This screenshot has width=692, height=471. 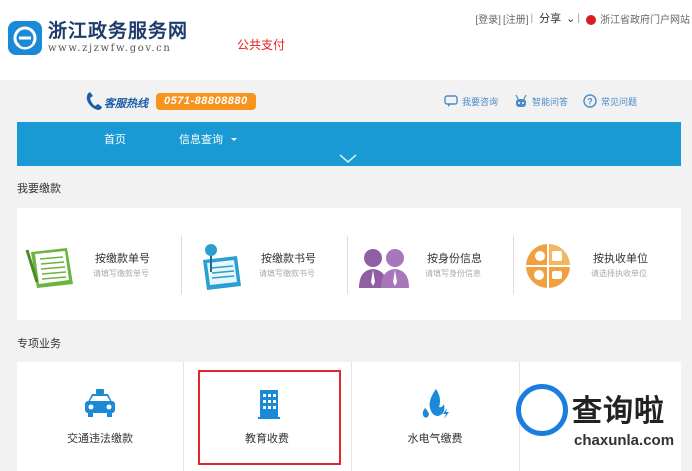 What do you see at coordinates (454, 259) in the screenshot?
I see `pay-method-title: 按身份信息` at bounding box center [454, 259].